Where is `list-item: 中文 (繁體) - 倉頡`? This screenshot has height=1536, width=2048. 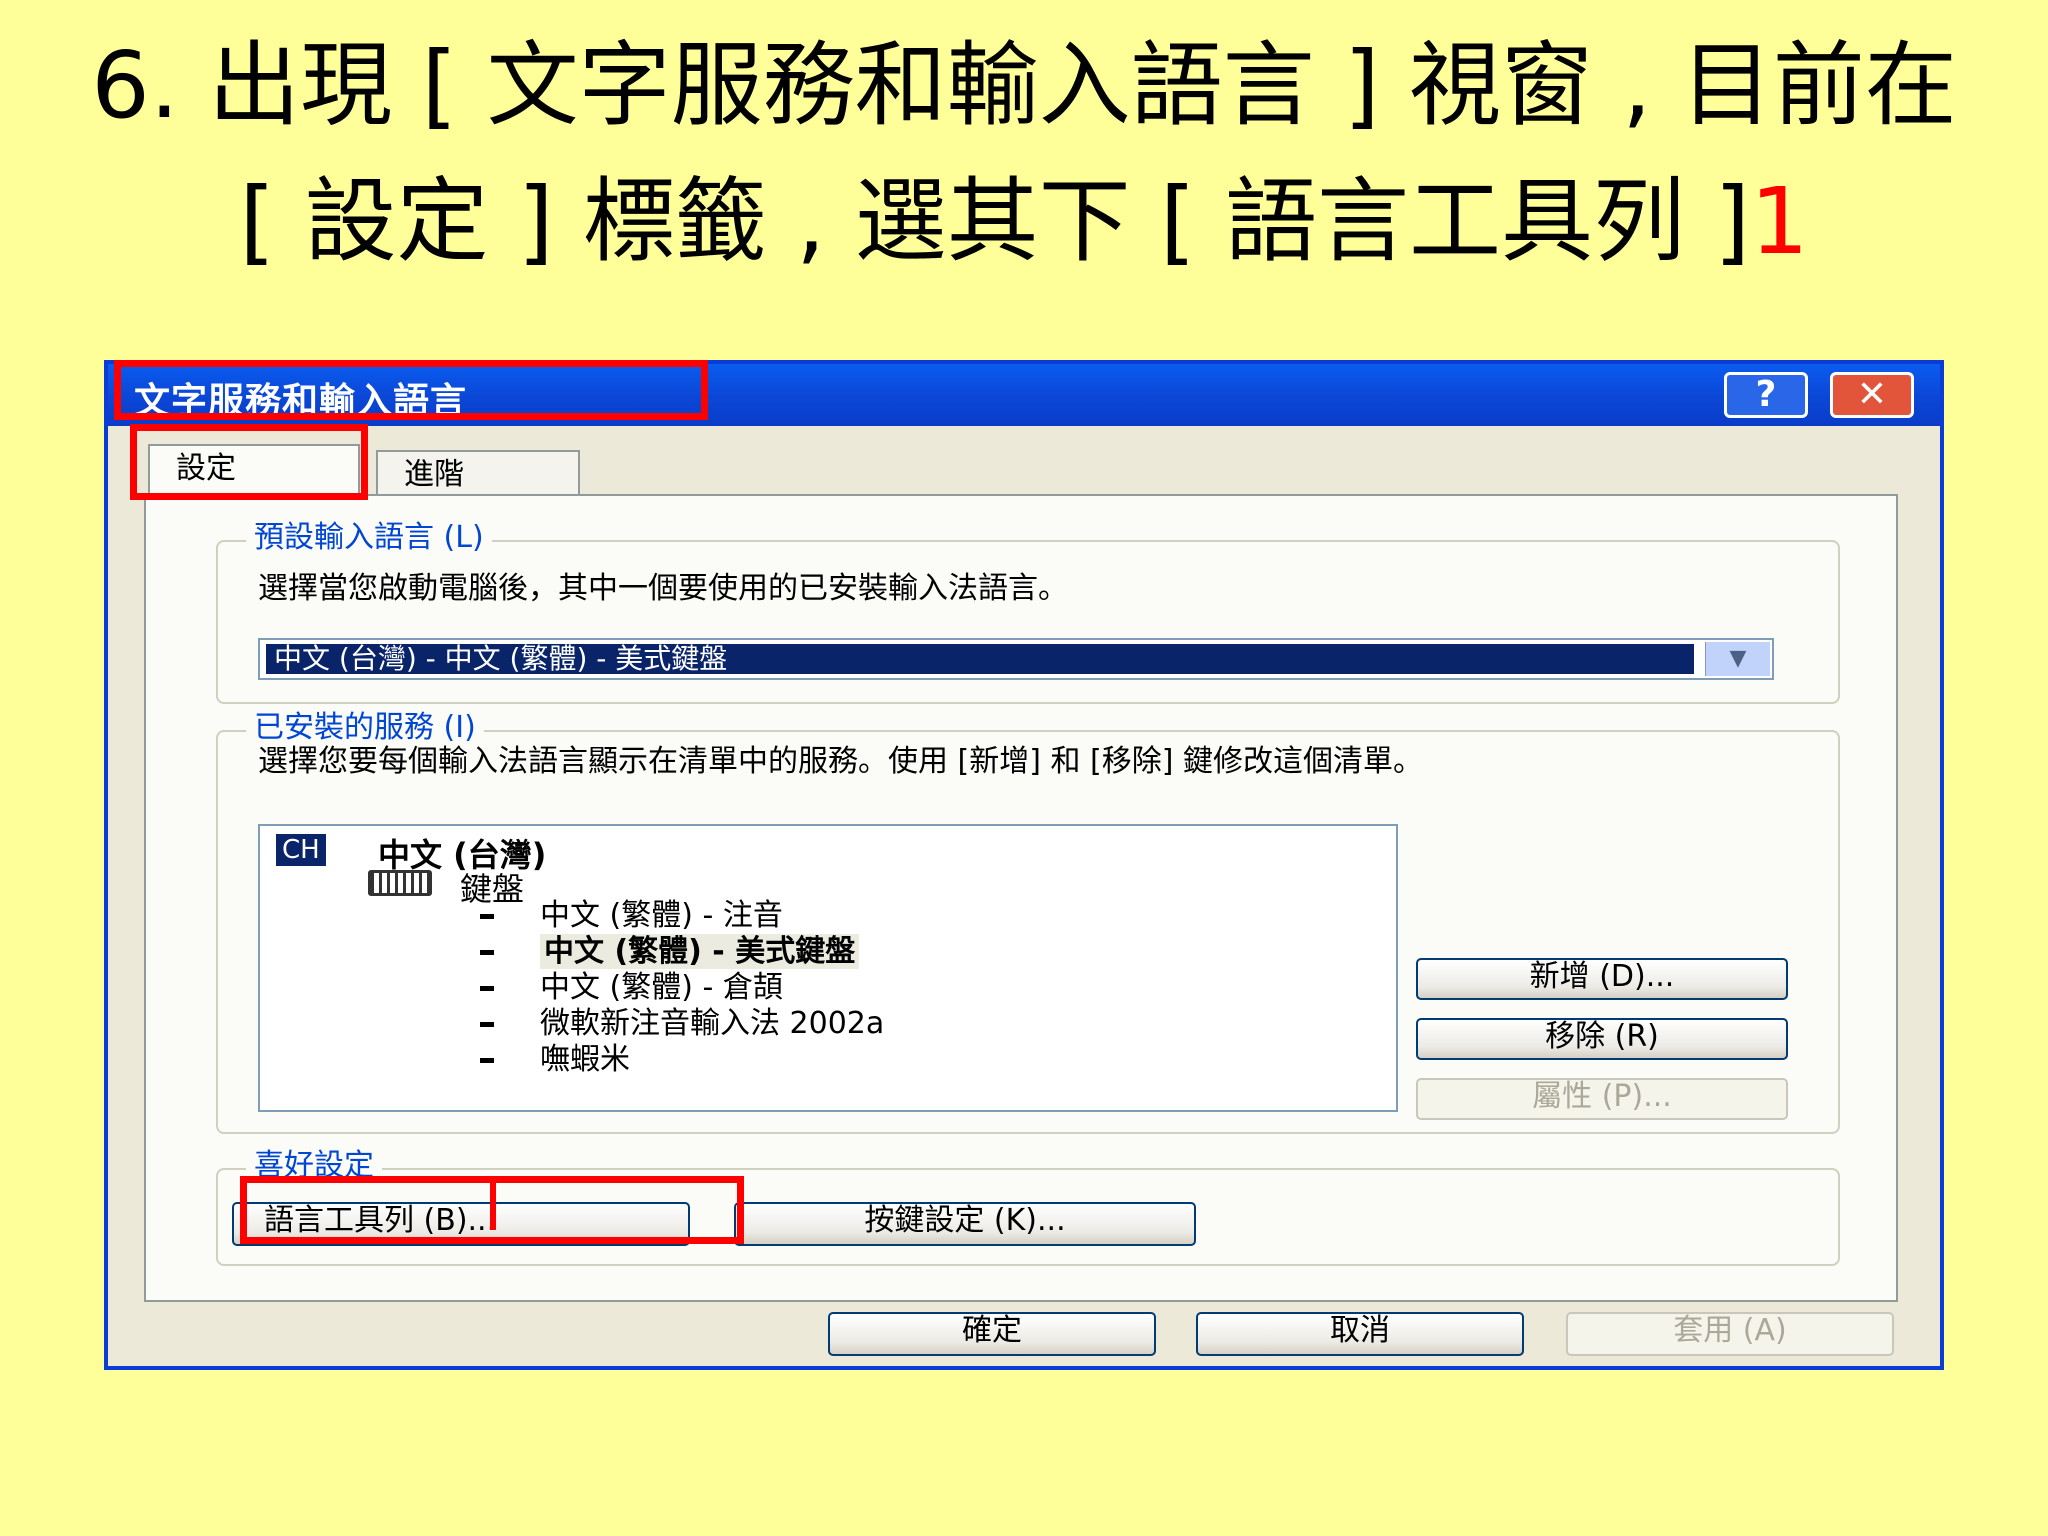
list-item: 中文 (繁體) - 倉頡 is located at coordinates (682, 988).